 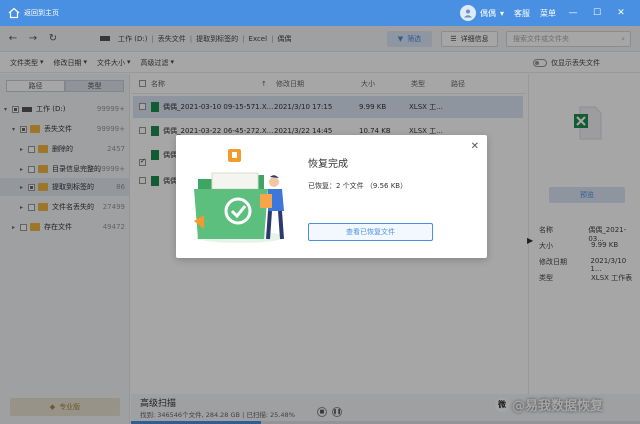 I want to click on user-menu: 偶偶 ▾, so click(x=481, y=13).